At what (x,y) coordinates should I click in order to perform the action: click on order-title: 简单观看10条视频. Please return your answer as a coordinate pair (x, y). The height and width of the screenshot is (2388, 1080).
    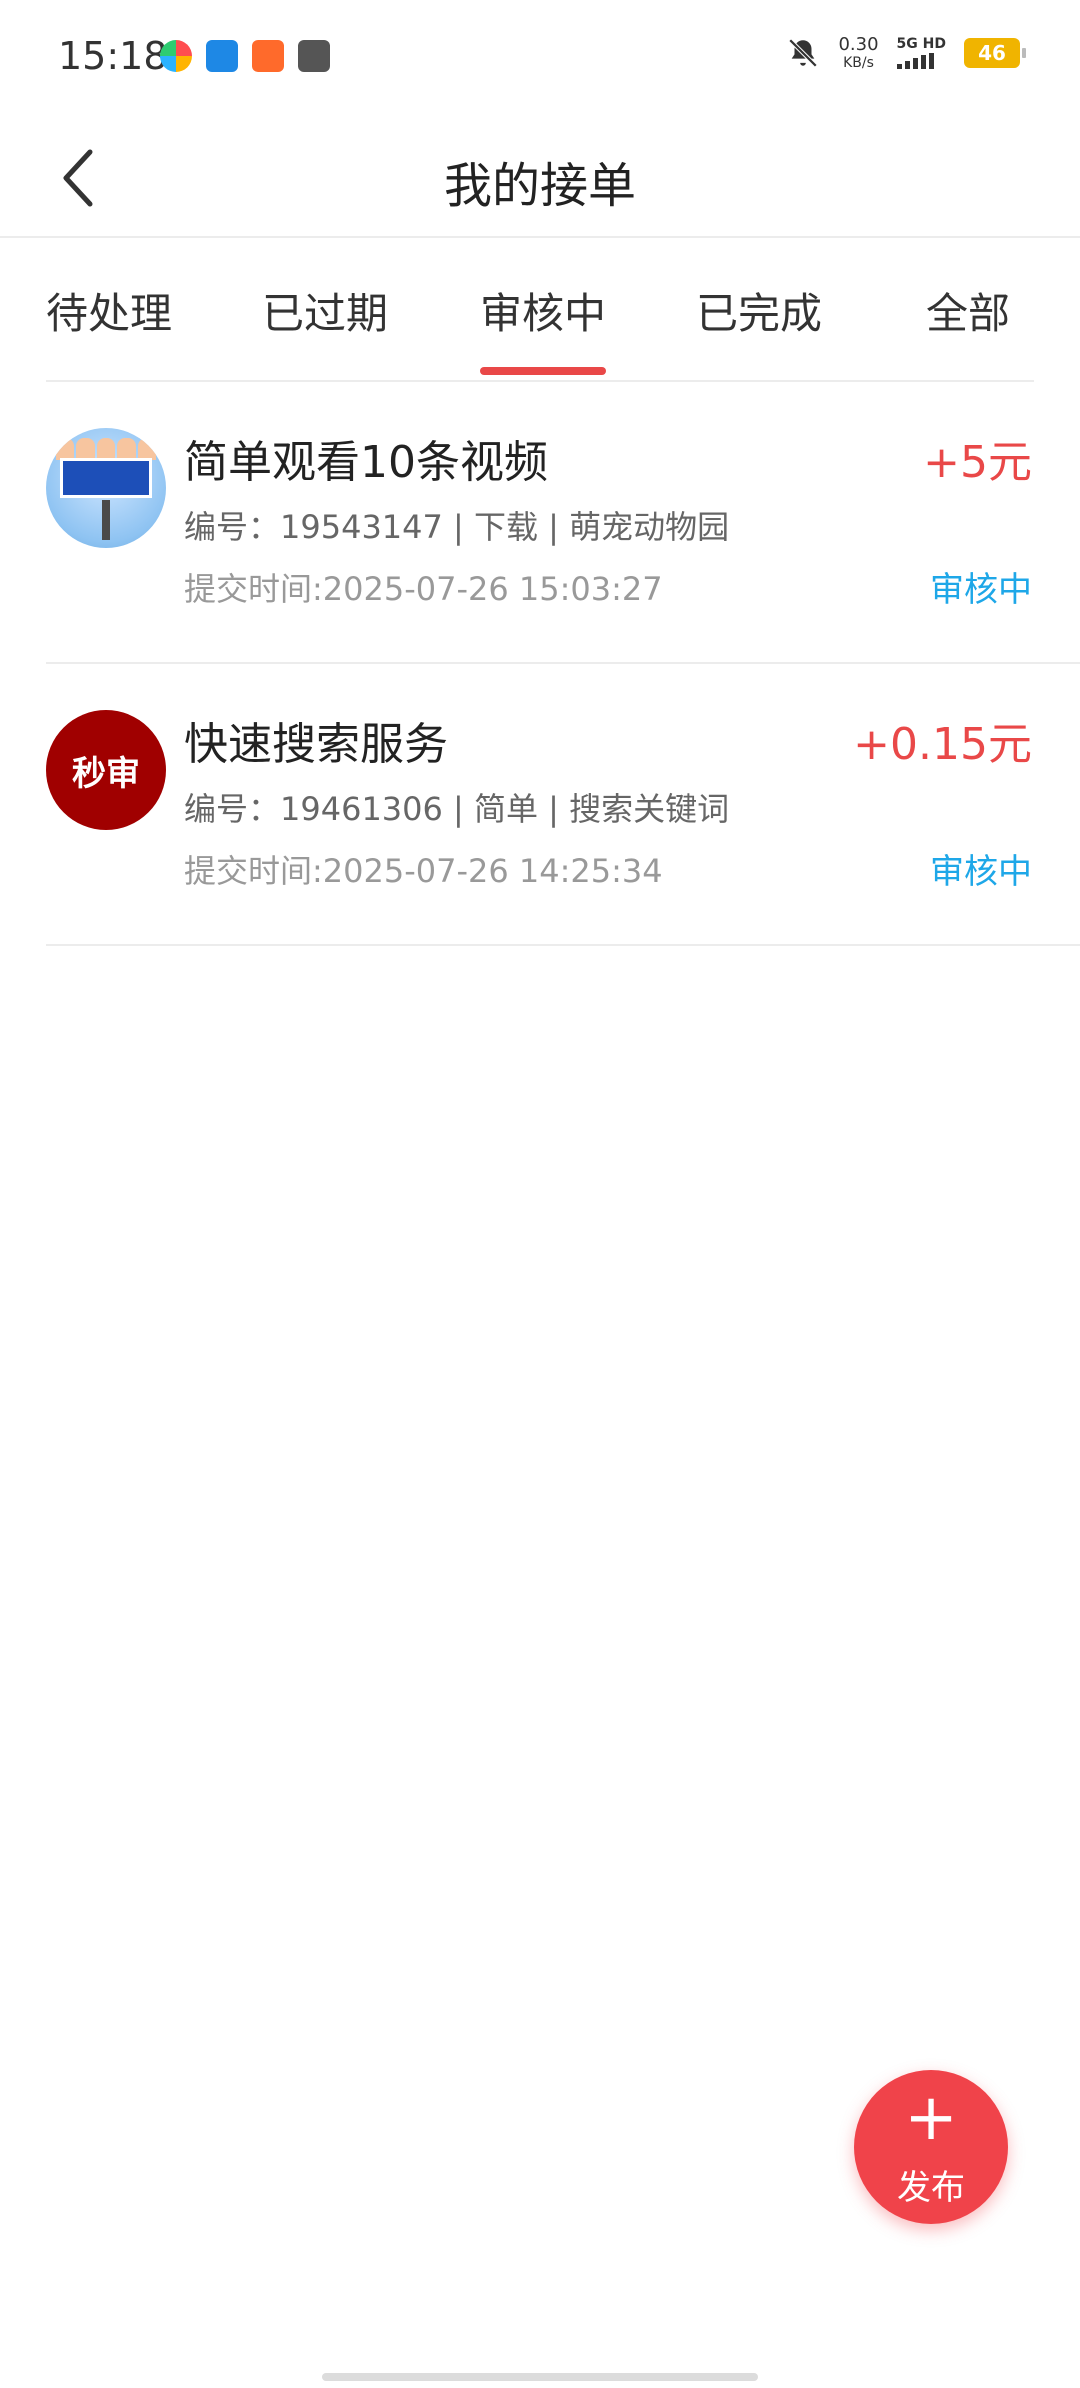
    Looking at the image, I should click on (366, 462).